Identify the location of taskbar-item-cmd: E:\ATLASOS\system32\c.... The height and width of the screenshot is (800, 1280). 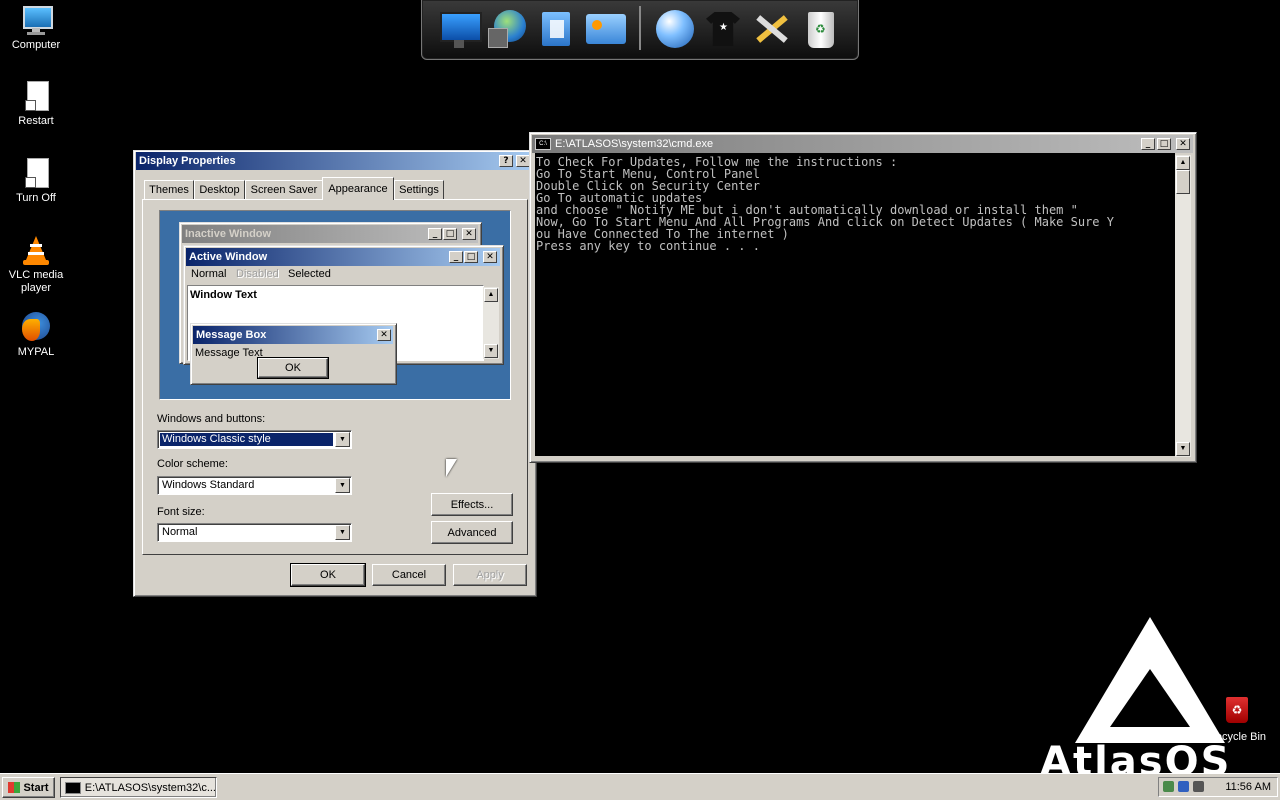
(138, 787).